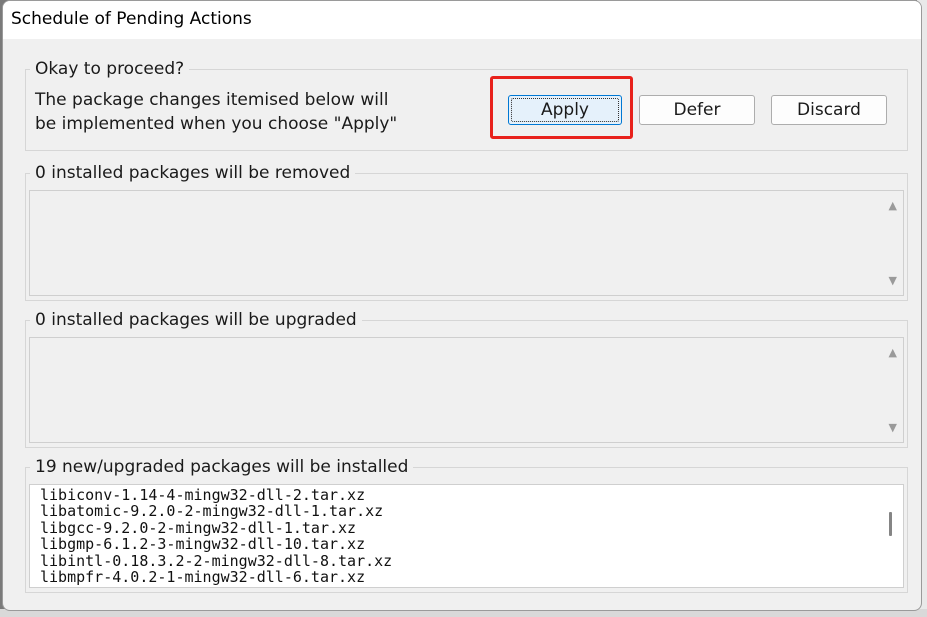 The height and width of the screenshot is (617, 927). I want to click on discard-button: Discard, so click(829, 110).